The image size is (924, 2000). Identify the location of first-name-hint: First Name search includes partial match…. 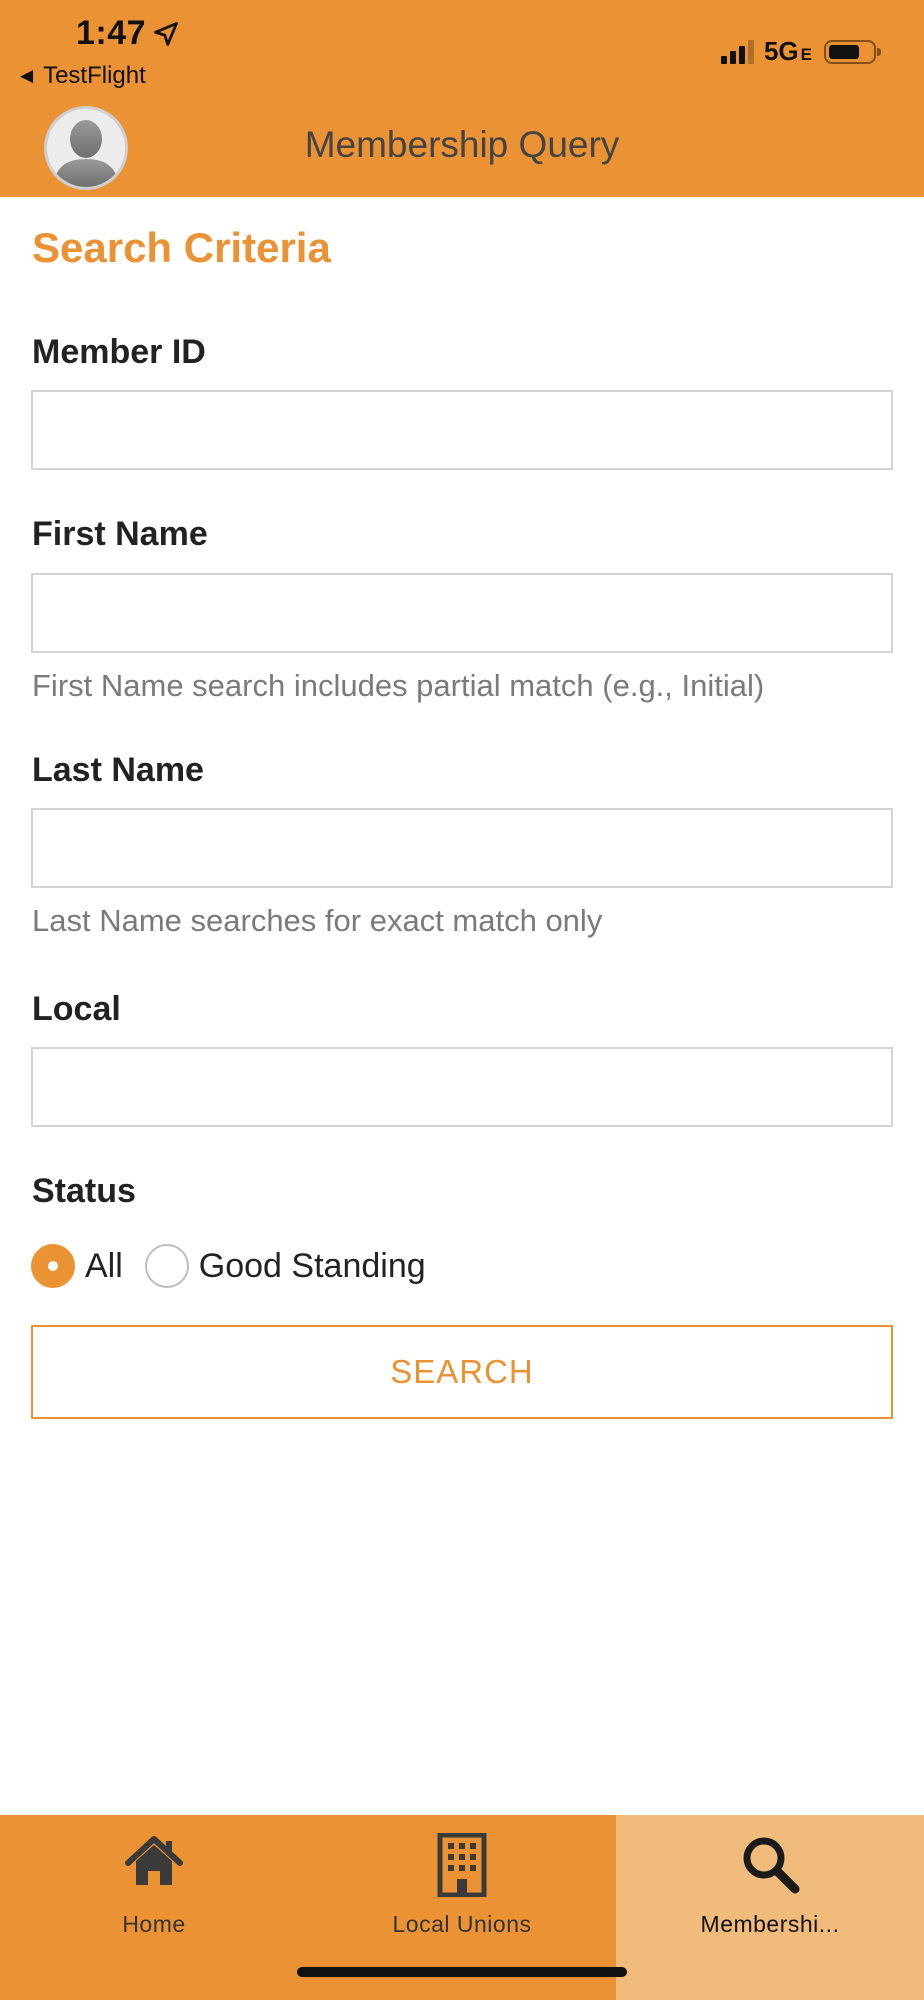
(398, 685).